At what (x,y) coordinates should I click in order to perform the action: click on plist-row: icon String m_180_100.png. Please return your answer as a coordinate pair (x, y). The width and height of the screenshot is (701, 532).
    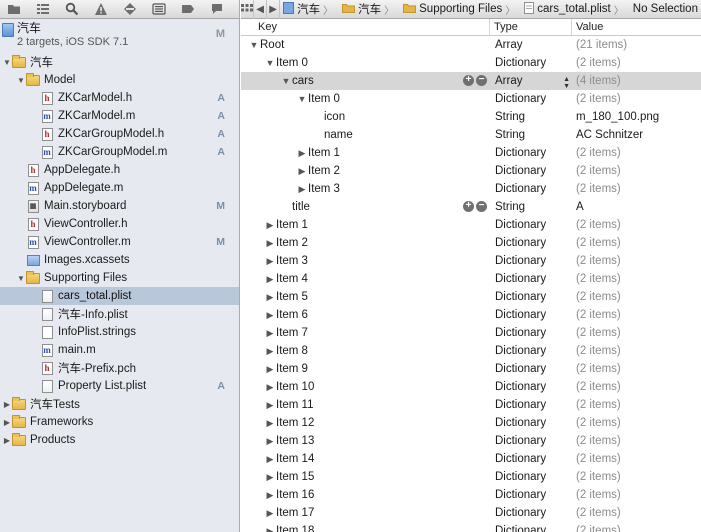
    Looking at the image, I should click on (471, 117).